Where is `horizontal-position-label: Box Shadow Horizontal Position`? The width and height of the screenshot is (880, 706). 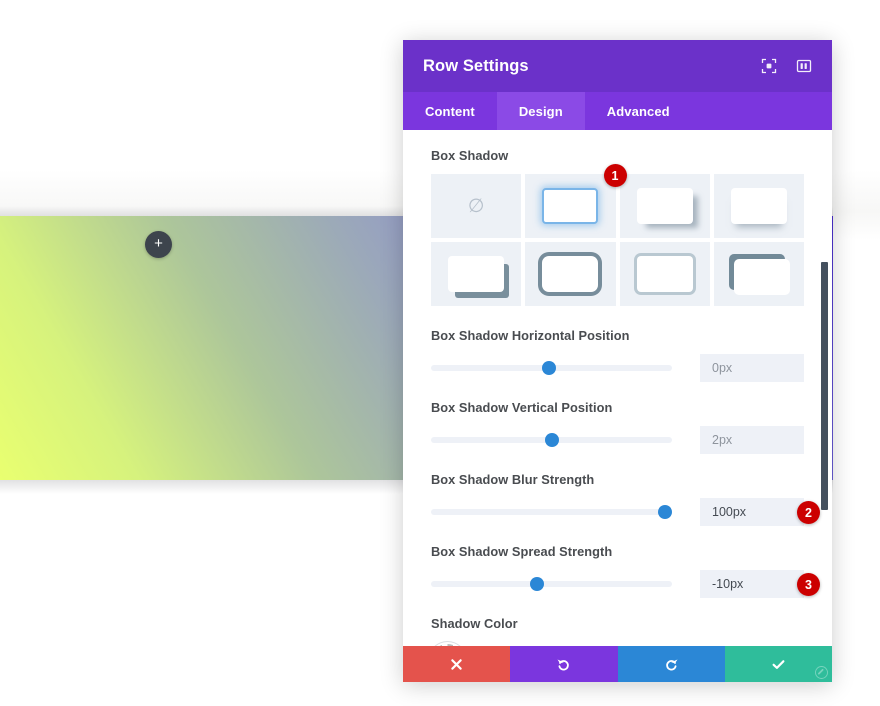 horizontal-position-label: Box Shadow Horizontal Position is located at coordinates (530, 335).